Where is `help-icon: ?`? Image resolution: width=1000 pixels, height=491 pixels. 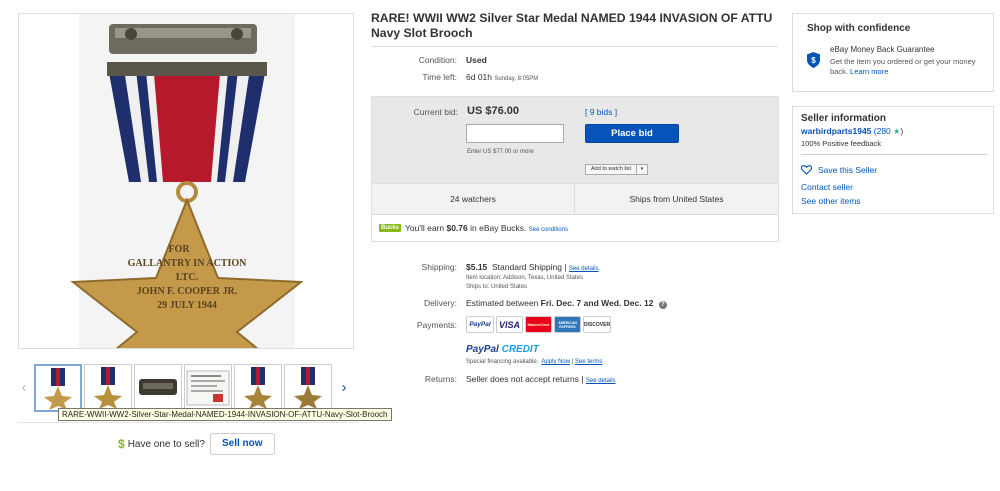
help-icon: ? is located at coordinates (662, 305).